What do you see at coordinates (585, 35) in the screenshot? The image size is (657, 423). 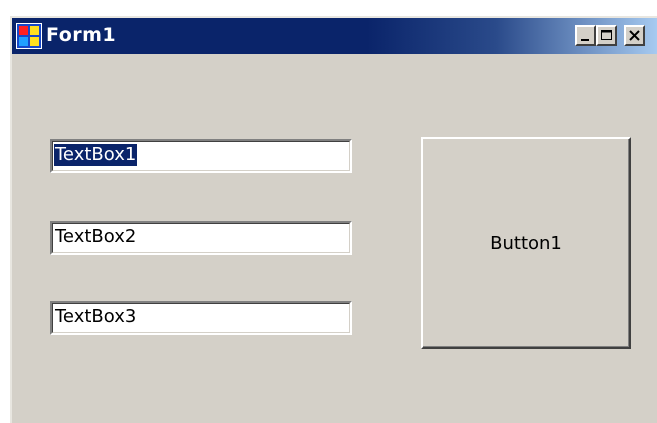 I see `minimize-button` at bounding box center [585, 35].